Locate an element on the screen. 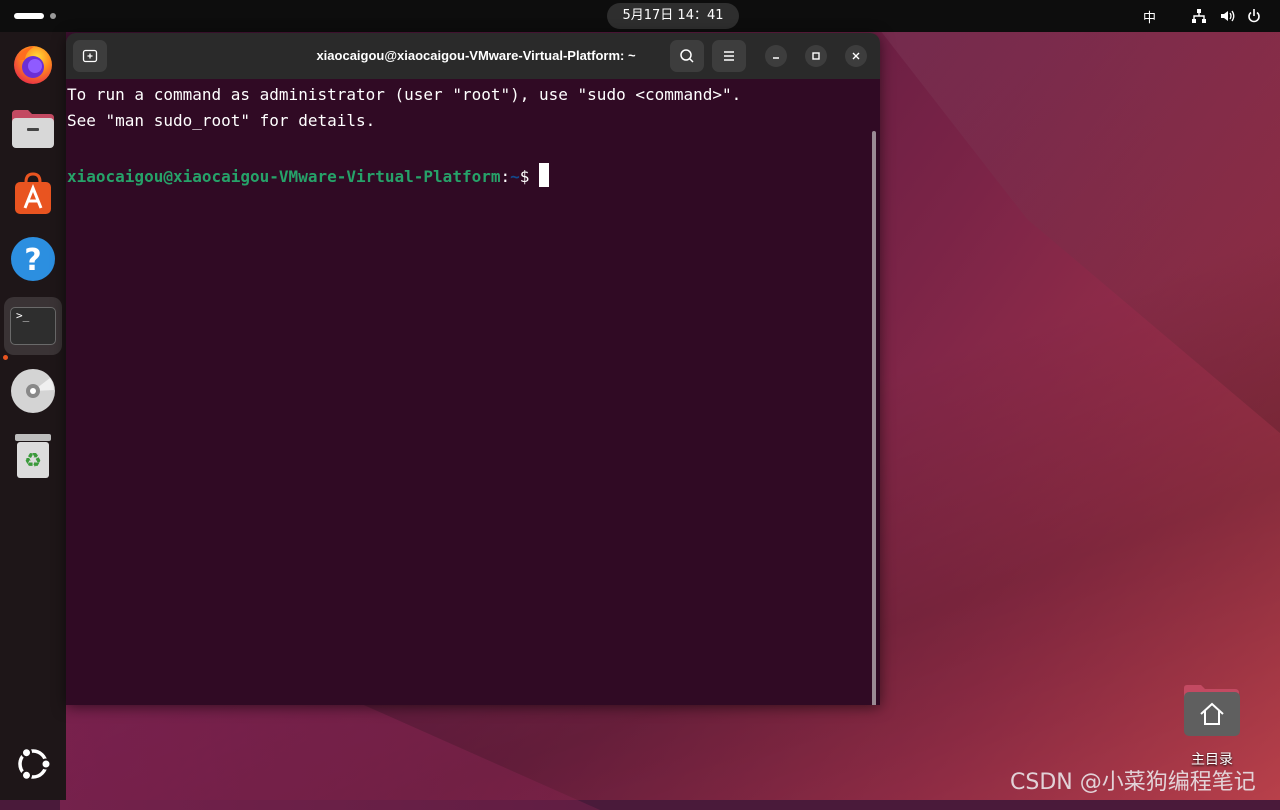  trash-icon: ♻ is located at coordinates (33, 456).